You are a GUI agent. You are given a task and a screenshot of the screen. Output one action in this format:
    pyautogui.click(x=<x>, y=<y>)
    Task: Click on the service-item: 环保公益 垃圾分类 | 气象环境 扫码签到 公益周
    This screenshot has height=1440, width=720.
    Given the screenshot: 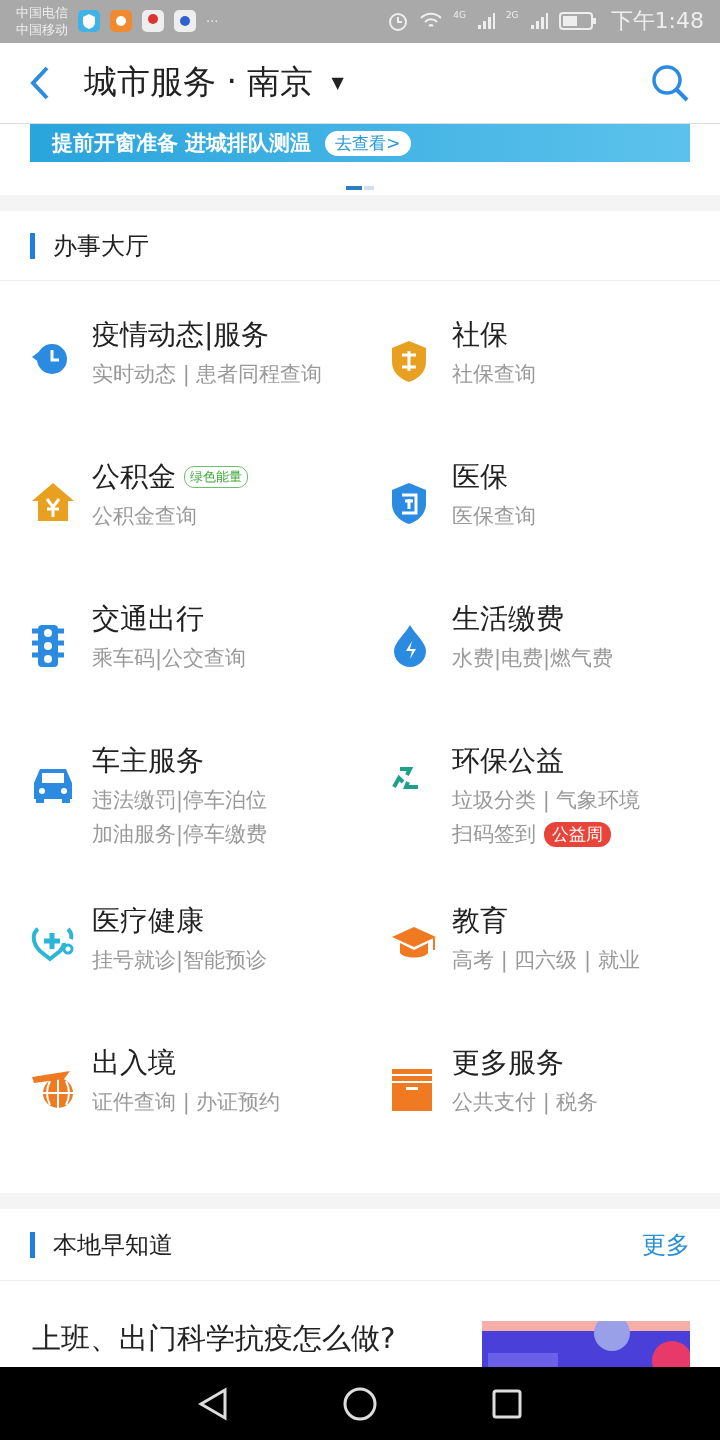 What is the action you would take?
    pyautogui.click(x=540, y=809)
    